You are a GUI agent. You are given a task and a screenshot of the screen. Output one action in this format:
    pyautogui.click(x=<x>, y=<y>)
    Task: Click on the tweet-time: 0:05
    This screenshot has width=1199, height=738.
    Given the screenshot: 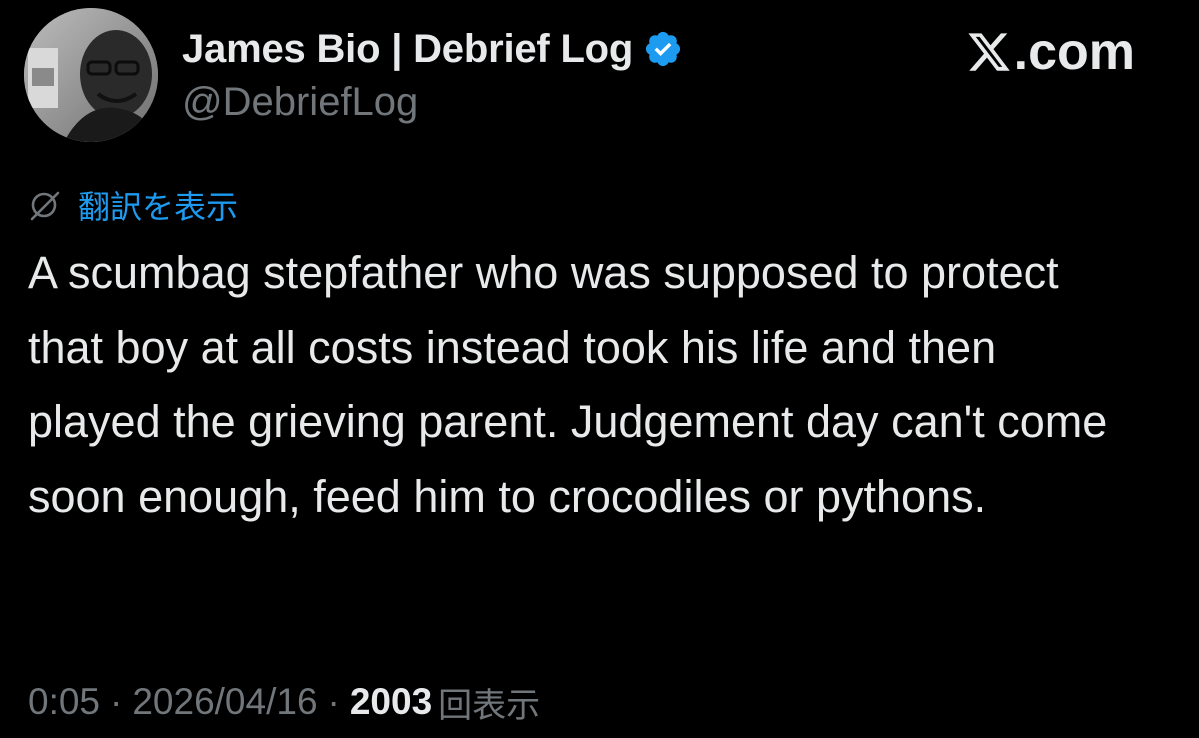 What is the action you would take?
    pyautogui.click(x=64, y=702)
    